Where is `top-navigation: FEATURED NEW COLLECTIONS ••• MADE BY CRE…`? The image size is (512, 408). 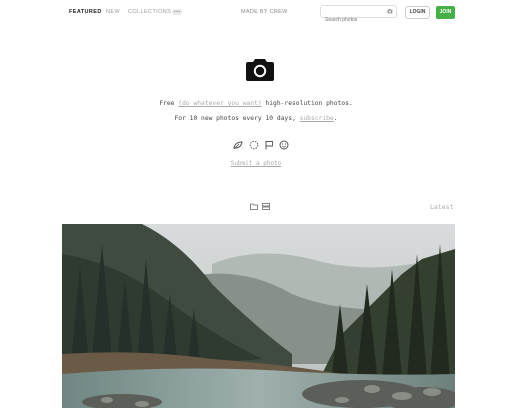 top-navigation: FEATURED NEW COLLECTIONS ••• MADE BY CRE… is located at coordinates (256, 13).